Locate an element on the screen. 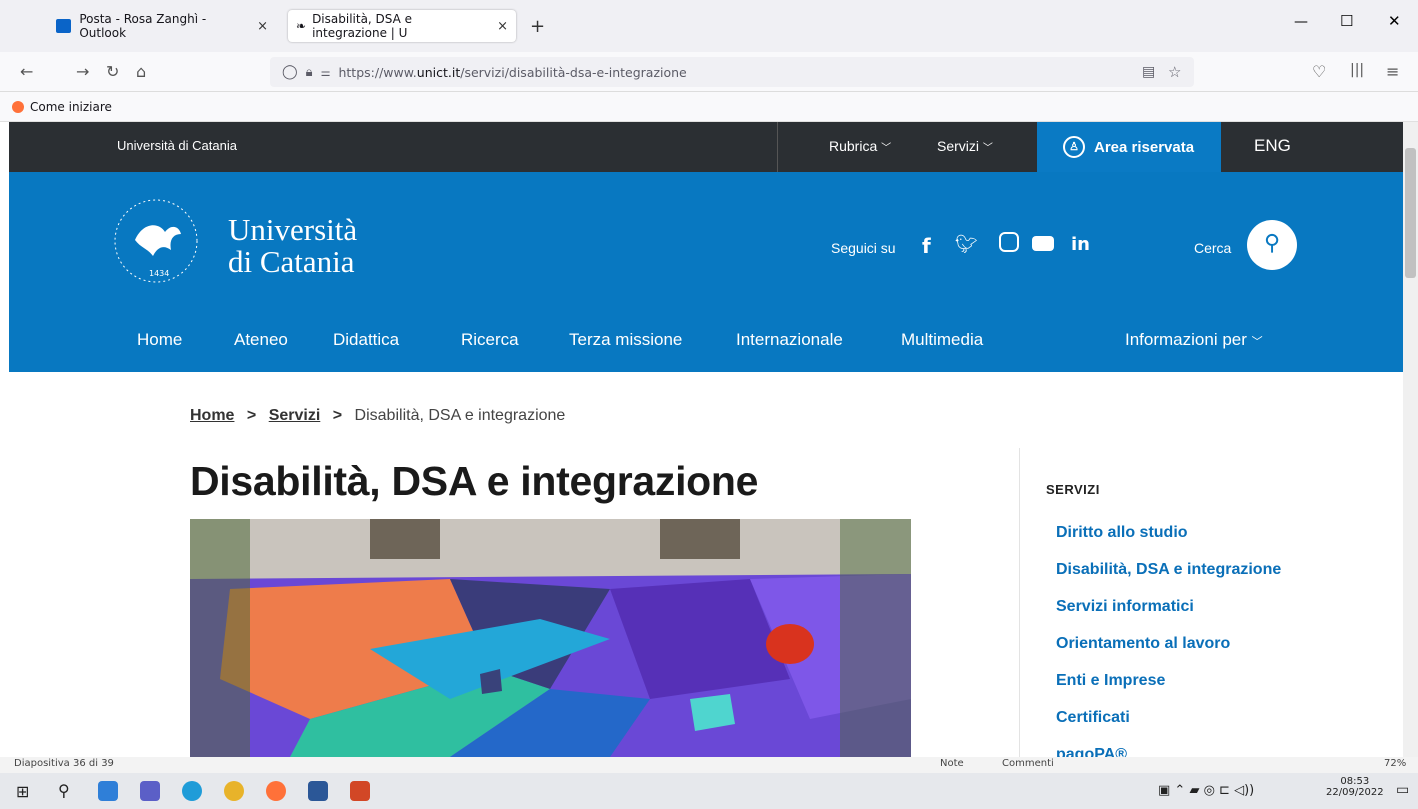 The width and height of the screenshot is (1418, 809). language-link: ENG is located at coordinates (1272, 146).